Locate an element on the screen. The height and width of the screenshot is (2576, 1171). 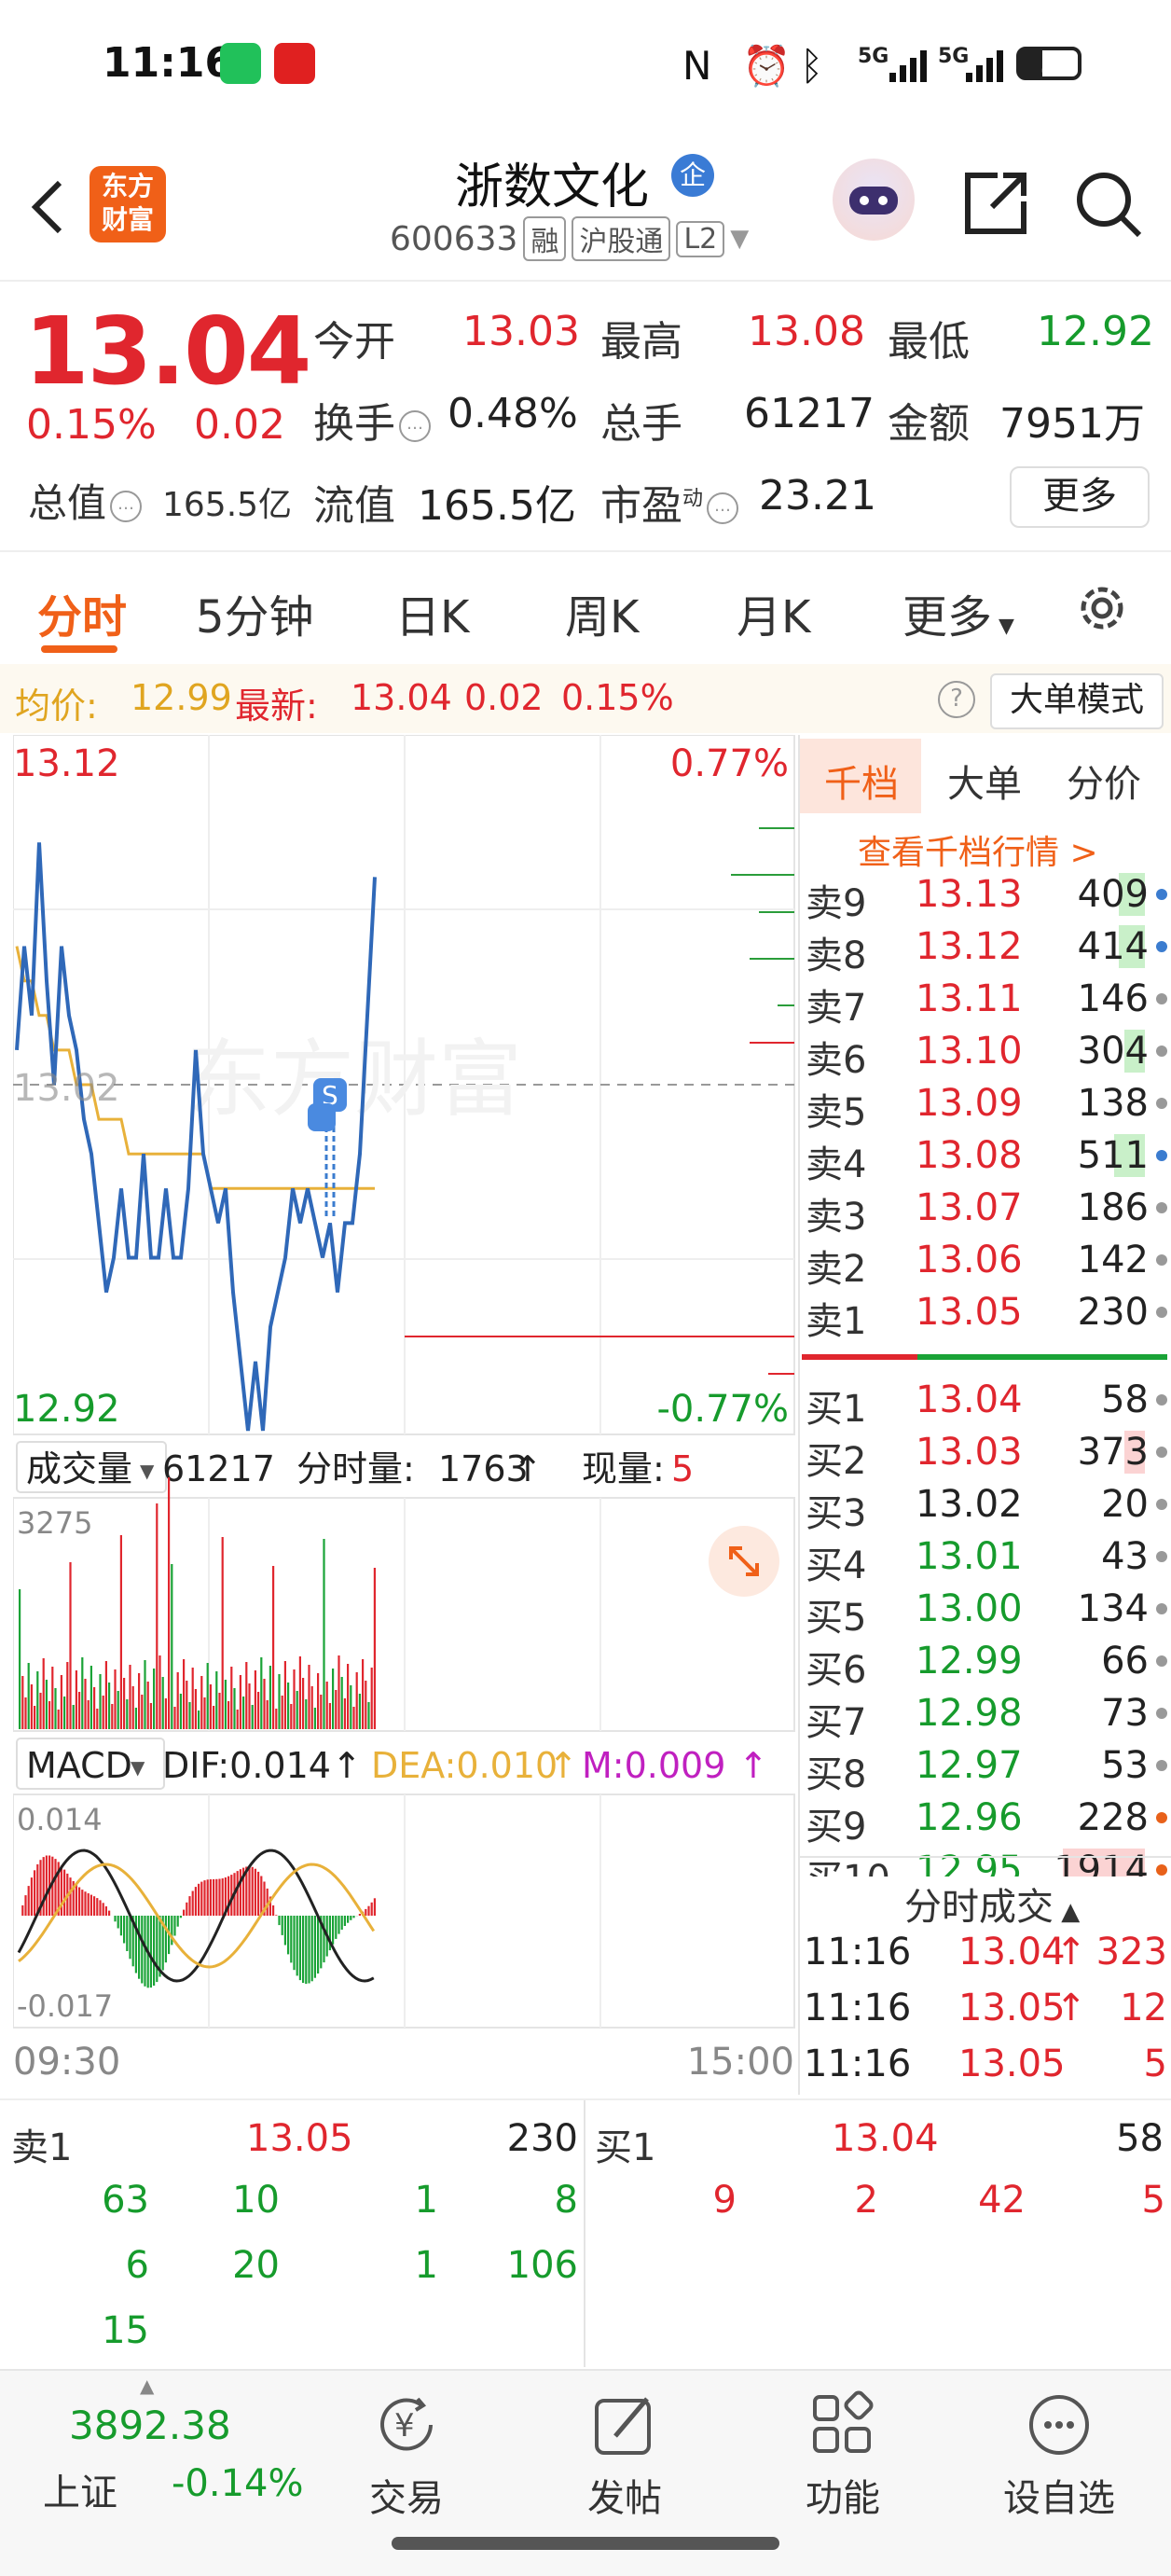
trade-direction: ↑ is located at coordinates (1071, 1952).